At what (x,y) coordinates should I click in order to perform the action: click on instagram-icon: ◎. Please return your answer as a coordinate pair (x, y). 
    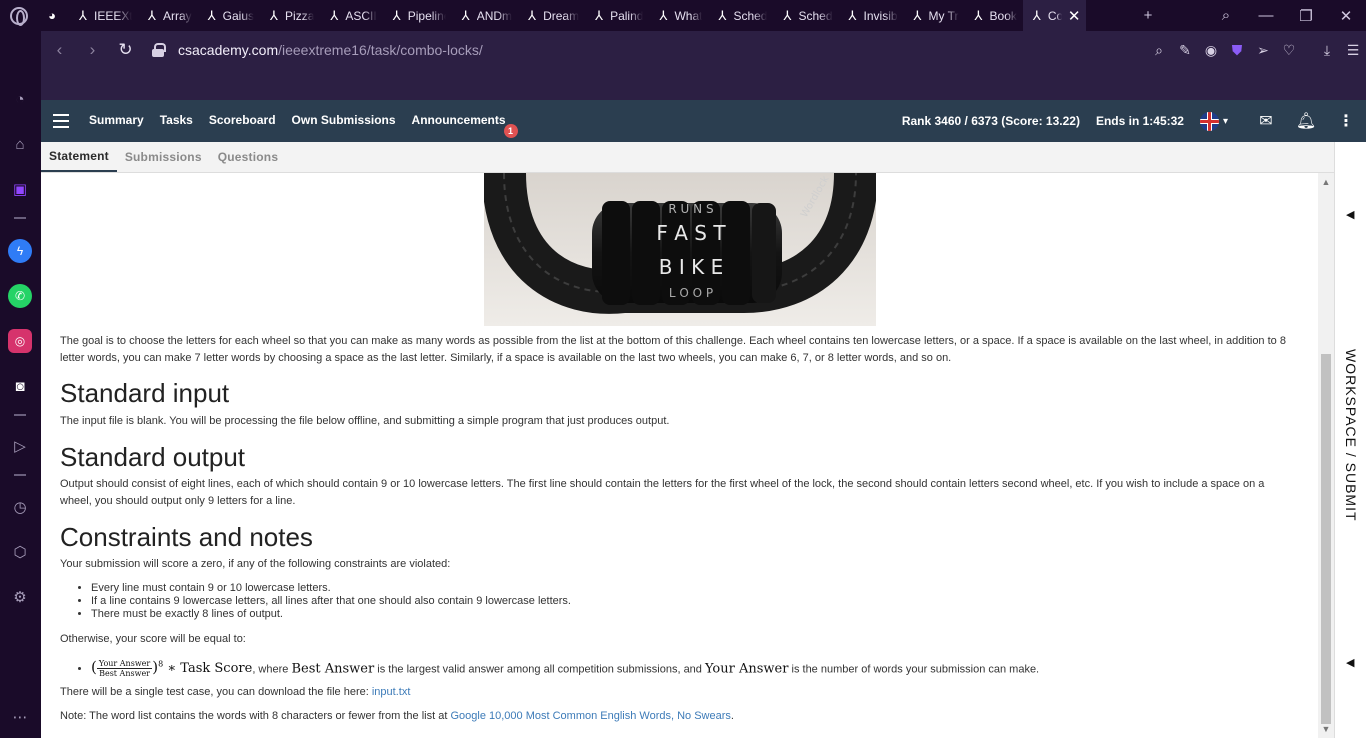
    Looking at the image, I should click on (20, 341).